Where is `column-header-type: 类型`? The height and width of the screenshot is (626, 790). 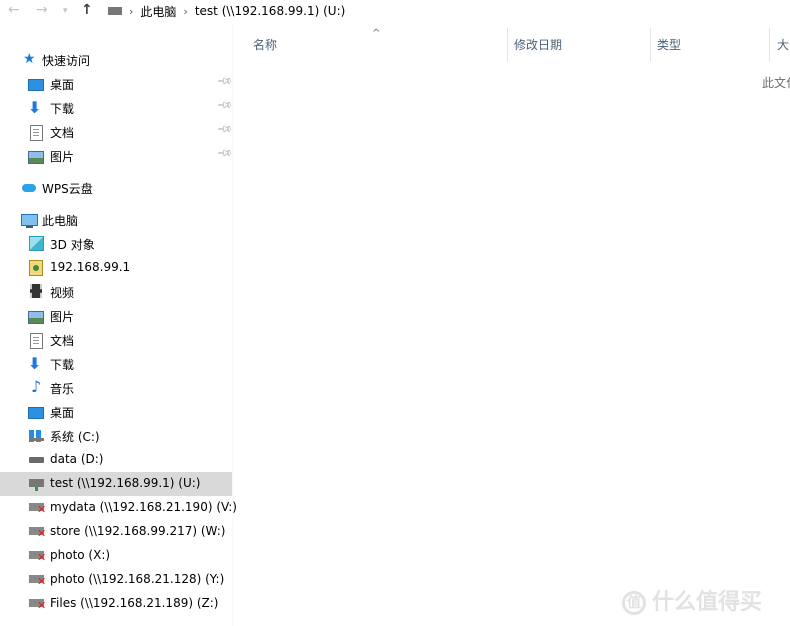
column-header-type: 类型 is located at coordinates (669, 44).